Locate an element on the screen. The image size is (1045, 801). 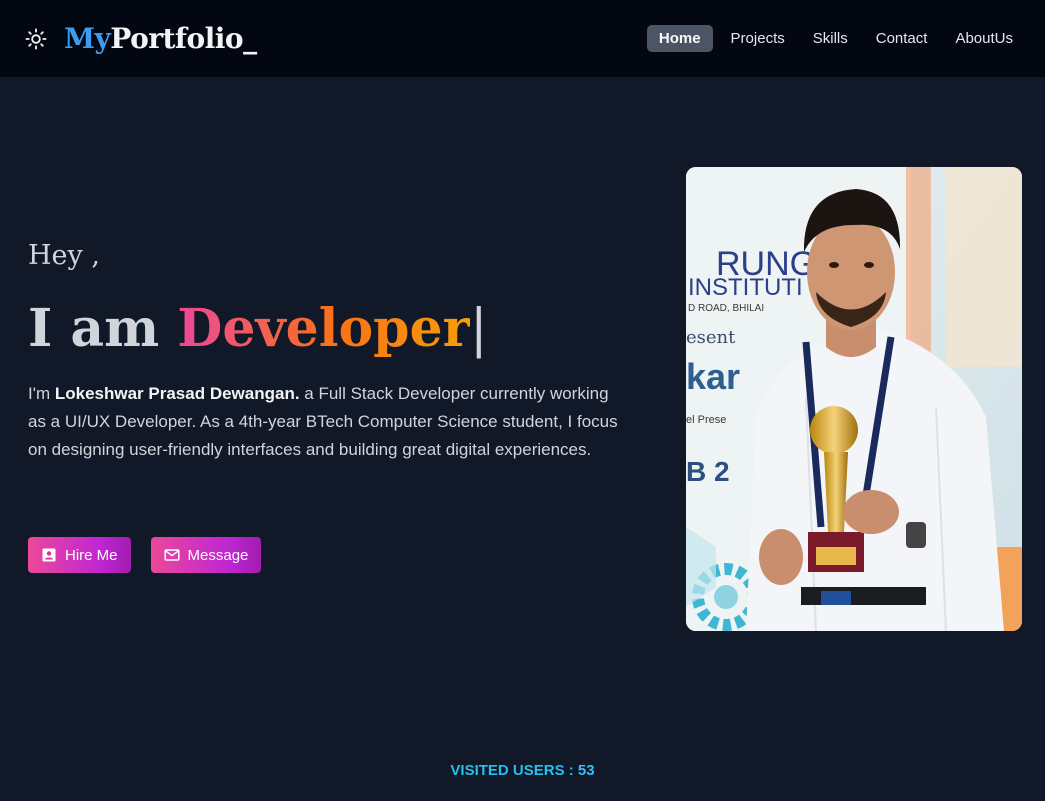
poster-text-institute: INSTITUTI is located at coordinates (745, 287).